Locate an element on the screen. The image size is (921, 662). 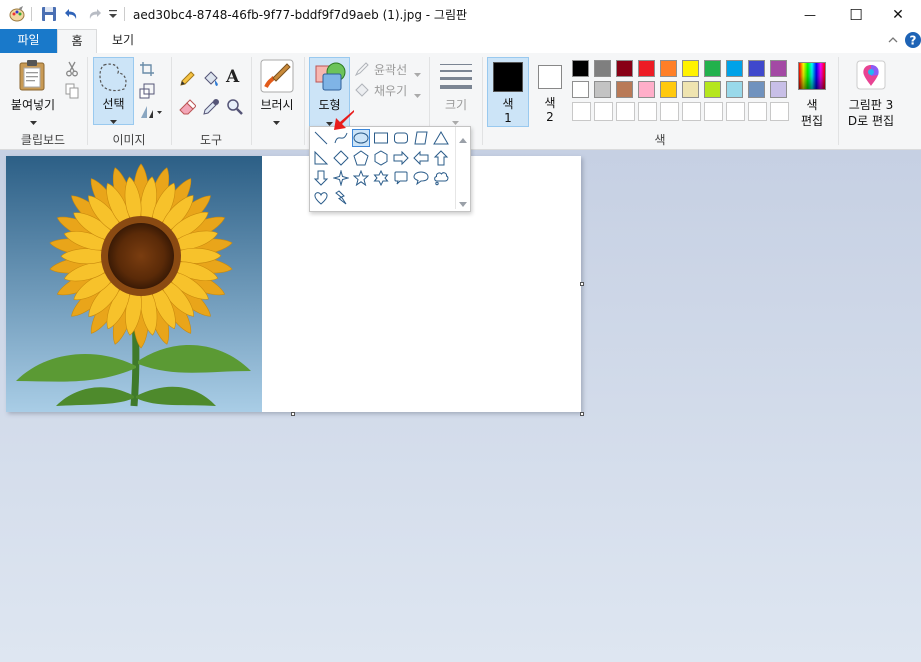
resize-handle-corner is located at coordinates (582, 414).